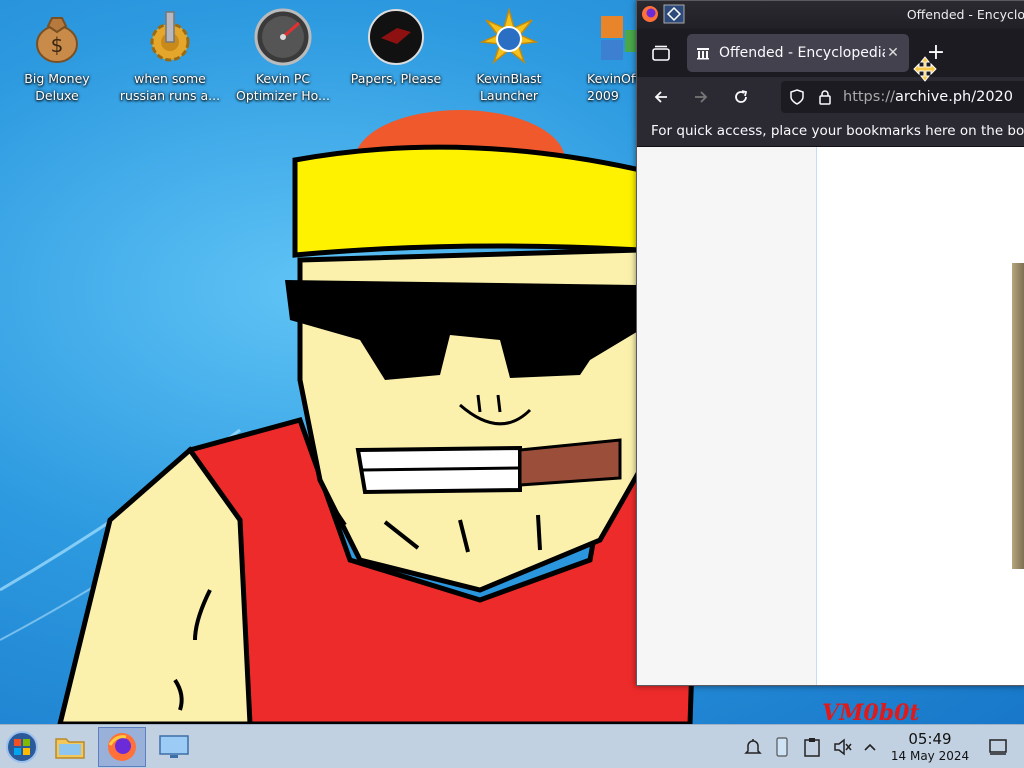 This screenshot has height=768, width=1024. I want to click on lock-icon, so click(825, 97).